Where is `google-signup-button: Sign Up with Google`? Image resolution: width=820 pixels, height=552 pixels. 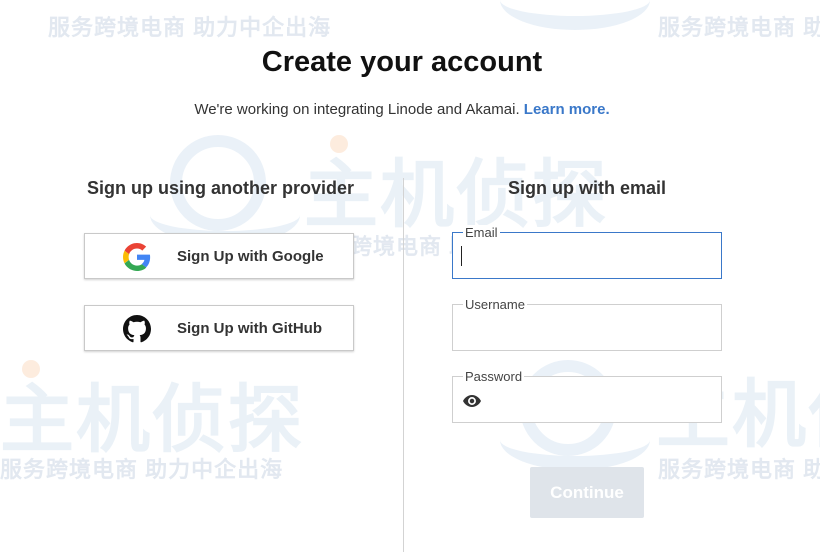 google-signup-button: Sign Up with Google is located at coordinates (219, 256).